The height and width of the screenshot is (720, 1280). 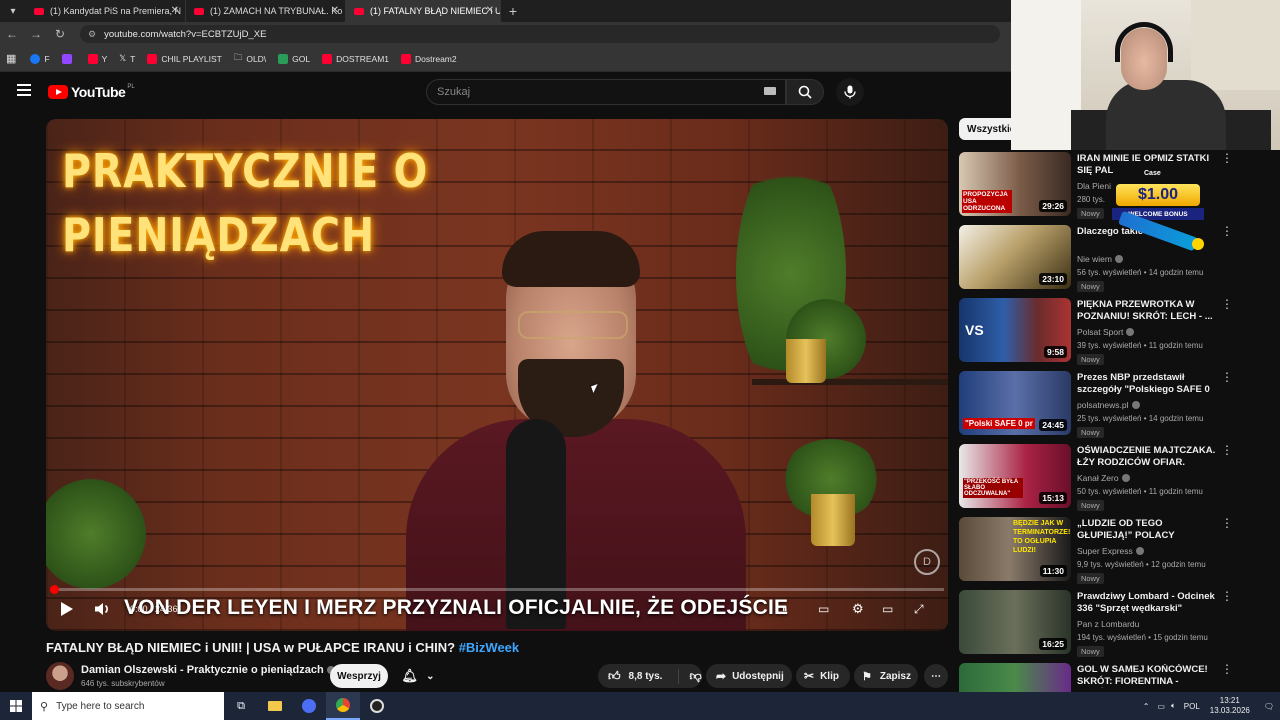 I want to click on volume-icon: 🔈︎, so click(x=1173, y=706).